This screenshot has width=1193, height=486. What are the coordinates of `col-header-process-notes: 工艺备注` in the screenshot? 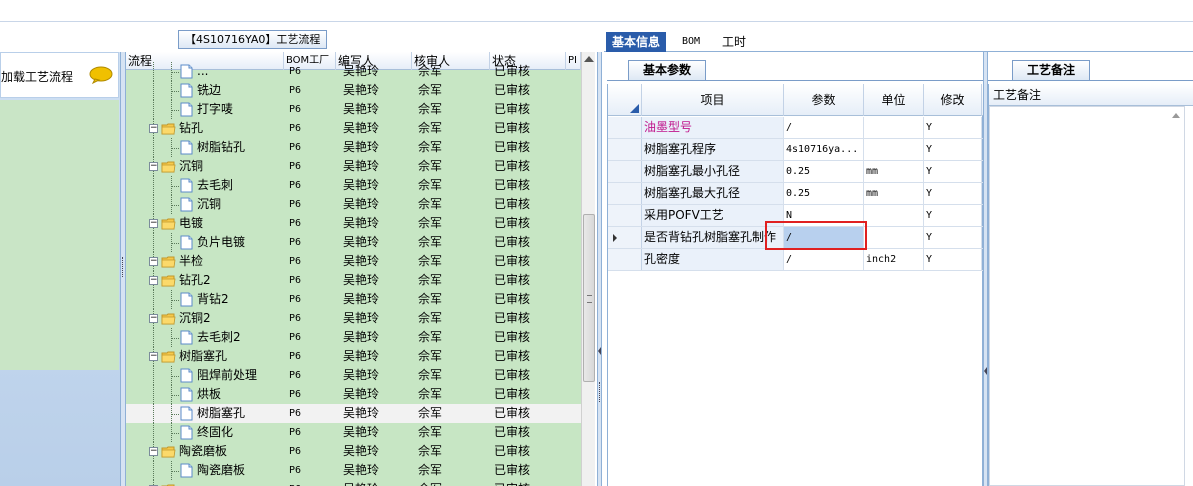 It's located at (1017, 95).